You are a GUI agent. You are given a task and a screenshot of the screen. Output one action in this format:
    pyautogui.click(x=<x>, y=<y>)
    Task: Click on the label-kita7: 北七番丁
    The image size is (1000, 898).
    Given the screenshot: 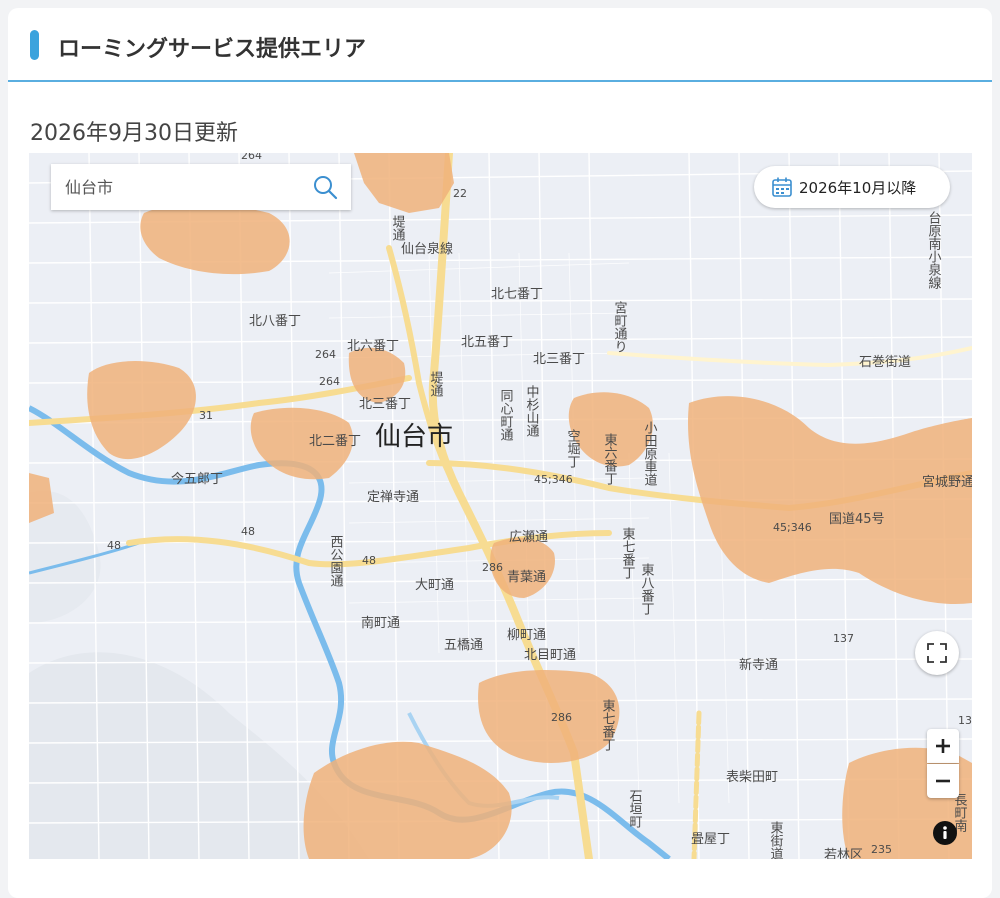 What is the action you would take?
    pyautogui.click(x=517, y=294)
    